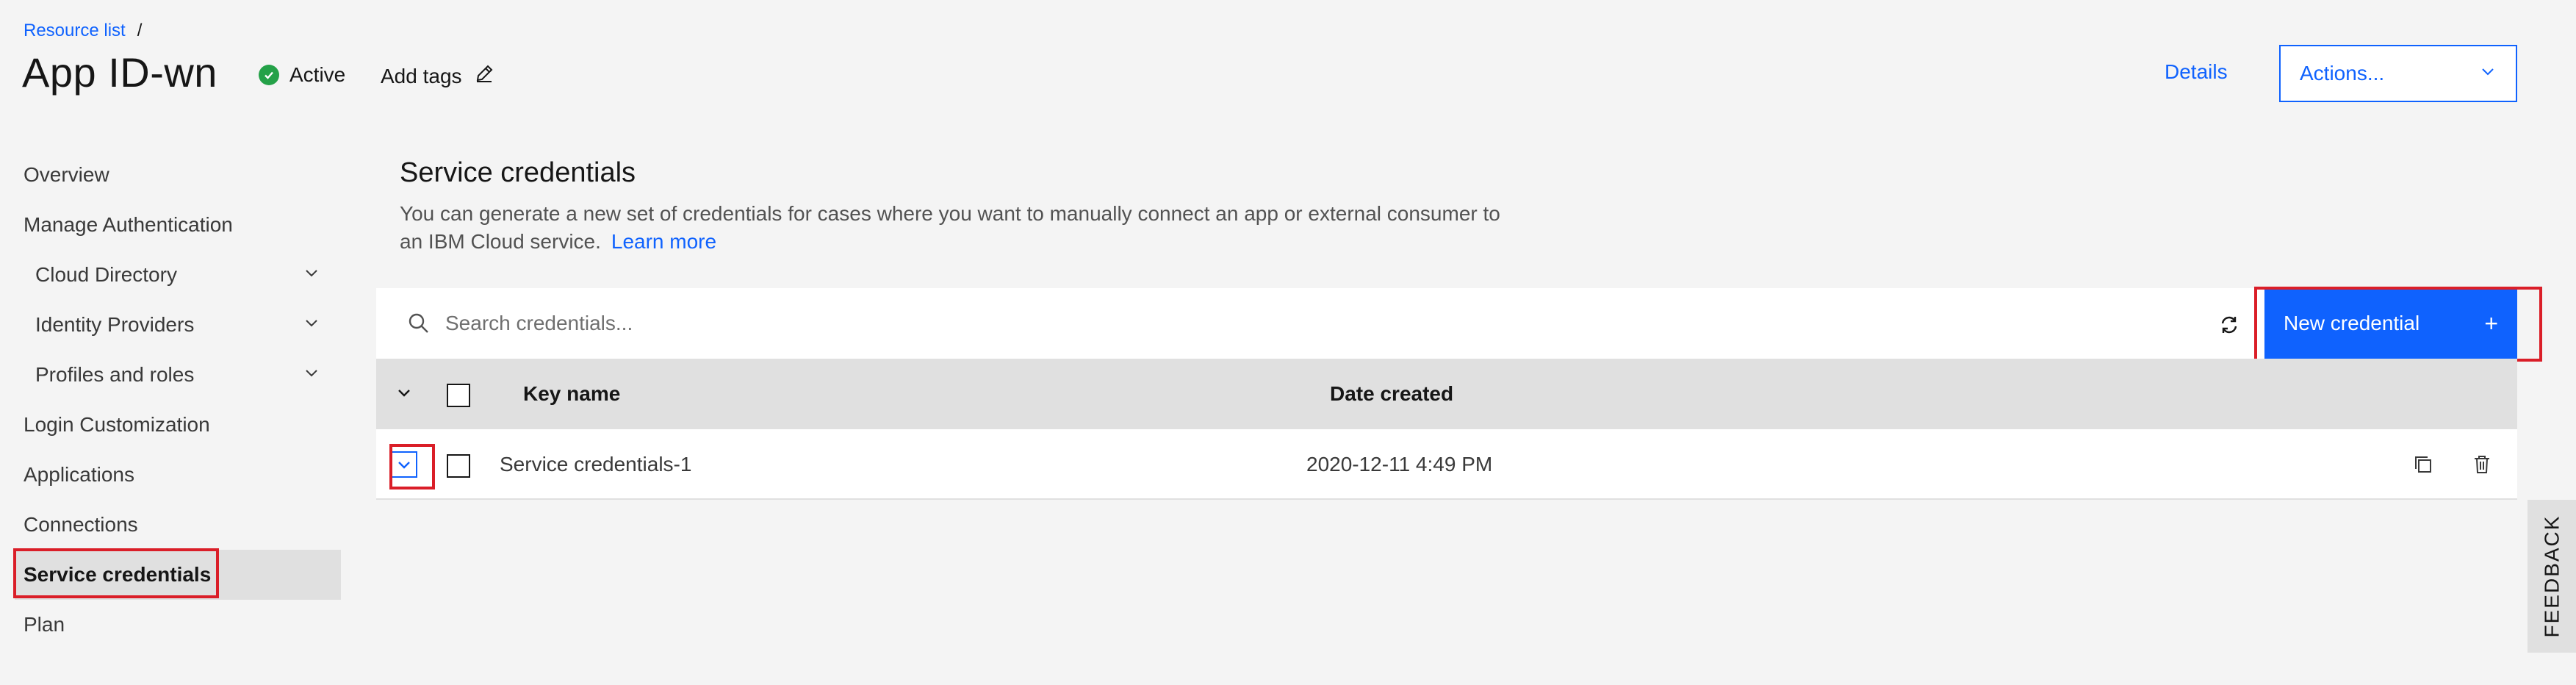 The width and height of the screenshot is (2576, 685). I want to click on column-header-key-name: Key name, so click(571, 394).